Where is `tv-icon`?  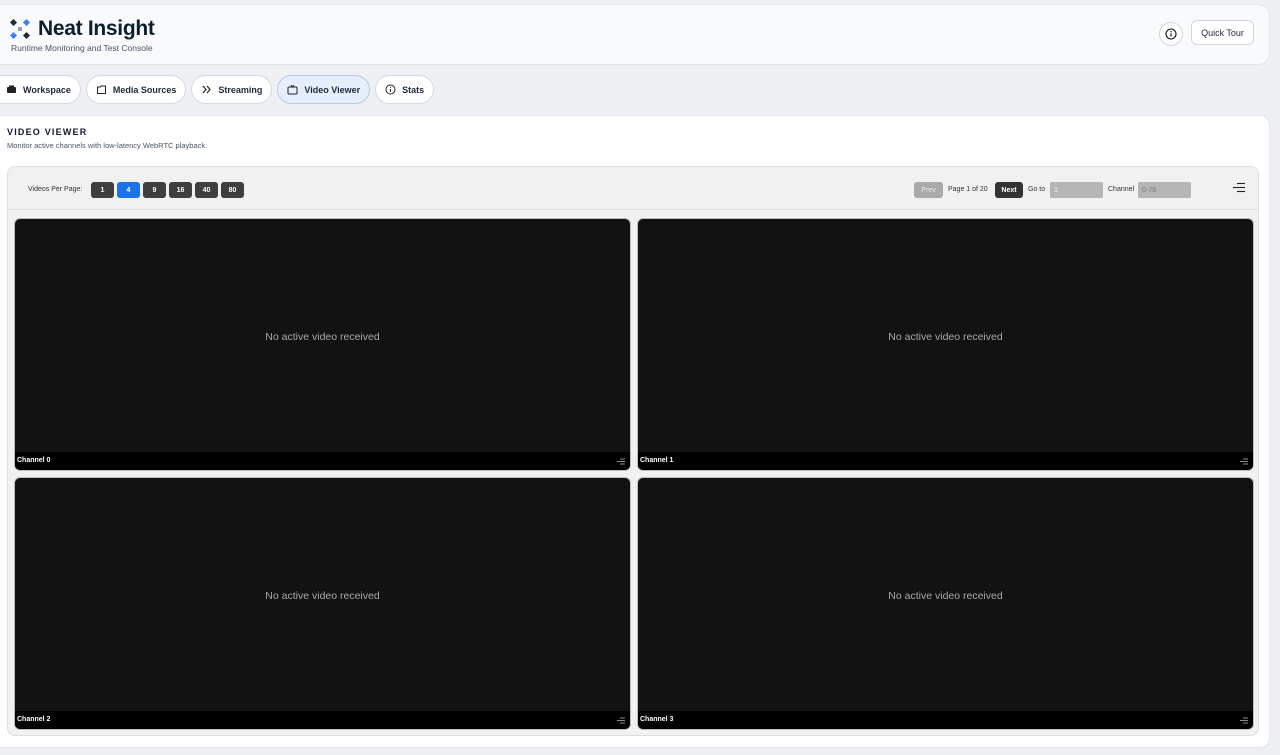
tv-icon is located at coordinates (292, 89).